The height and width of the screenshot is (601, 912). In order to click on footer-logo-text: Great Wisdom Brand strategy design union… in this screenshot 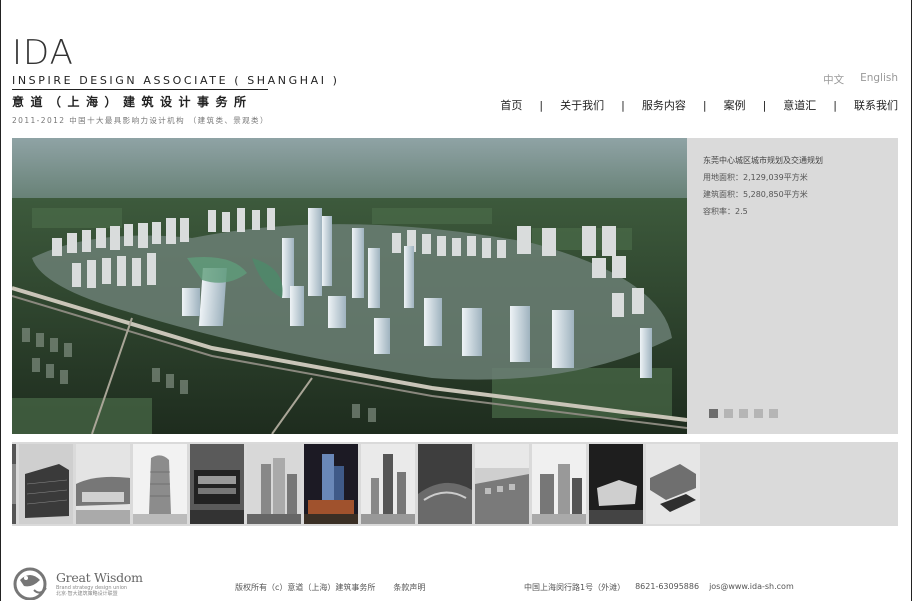, I will do `click(99, 583)`.